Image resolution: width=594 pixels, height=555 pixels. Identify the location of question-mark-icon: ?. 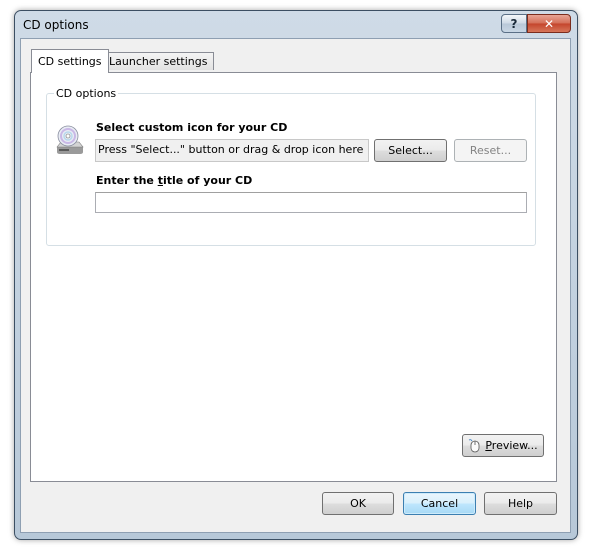
(514, 23).